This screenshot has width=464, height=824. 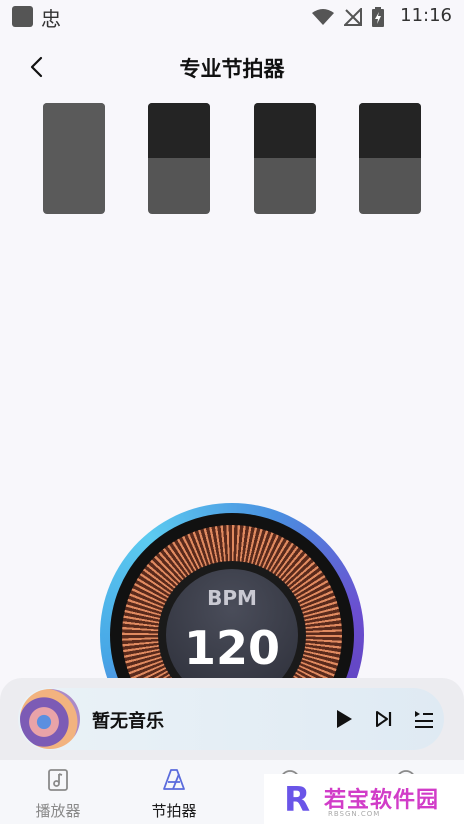 I want to click on playlist-icon, so click(x=424, y=719).